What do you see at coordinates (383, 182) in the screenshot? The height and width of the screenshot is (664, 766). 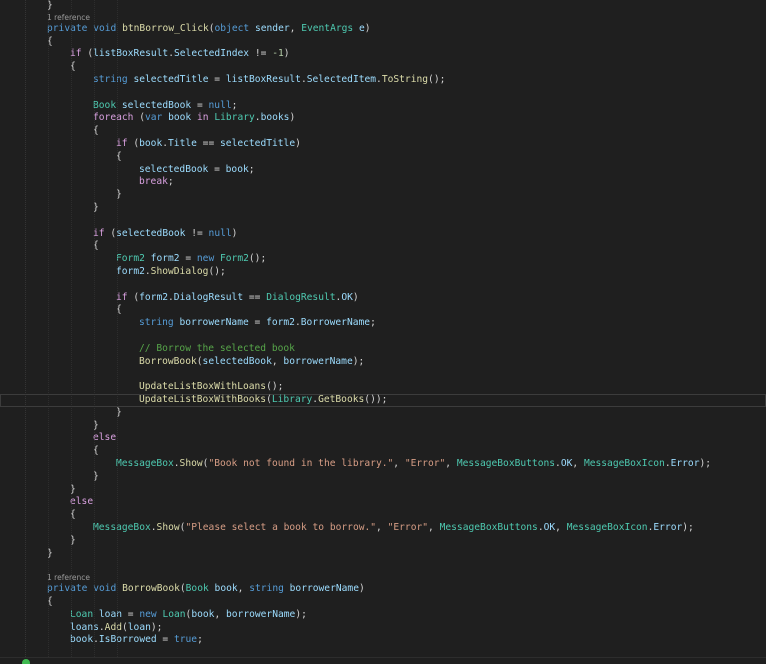 I see `code-line: break;` at bounding box center [383, 182].